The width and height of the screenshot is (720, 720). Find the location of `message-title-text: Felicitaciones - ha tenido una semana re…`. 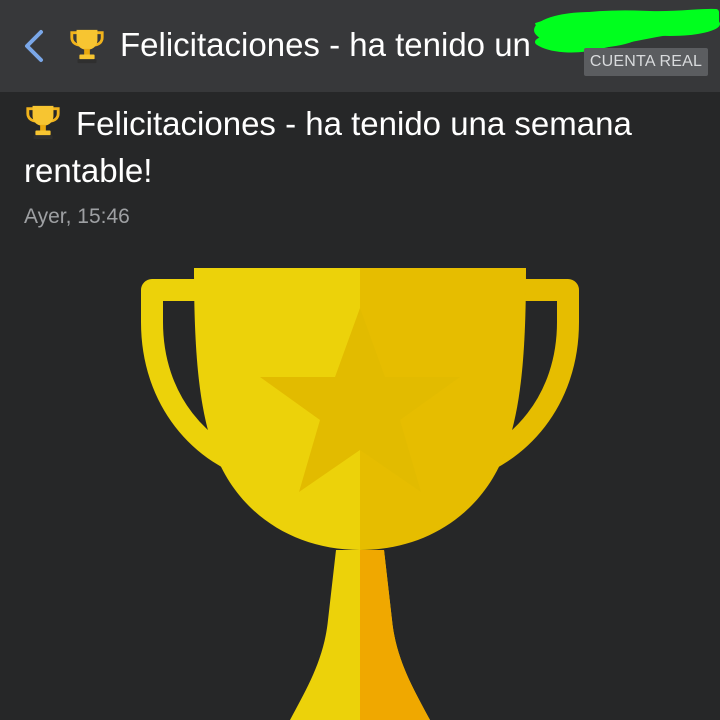

message-title-text: Felicitaciones - ha tenido una semana re… is located at coordinates (328, 147).